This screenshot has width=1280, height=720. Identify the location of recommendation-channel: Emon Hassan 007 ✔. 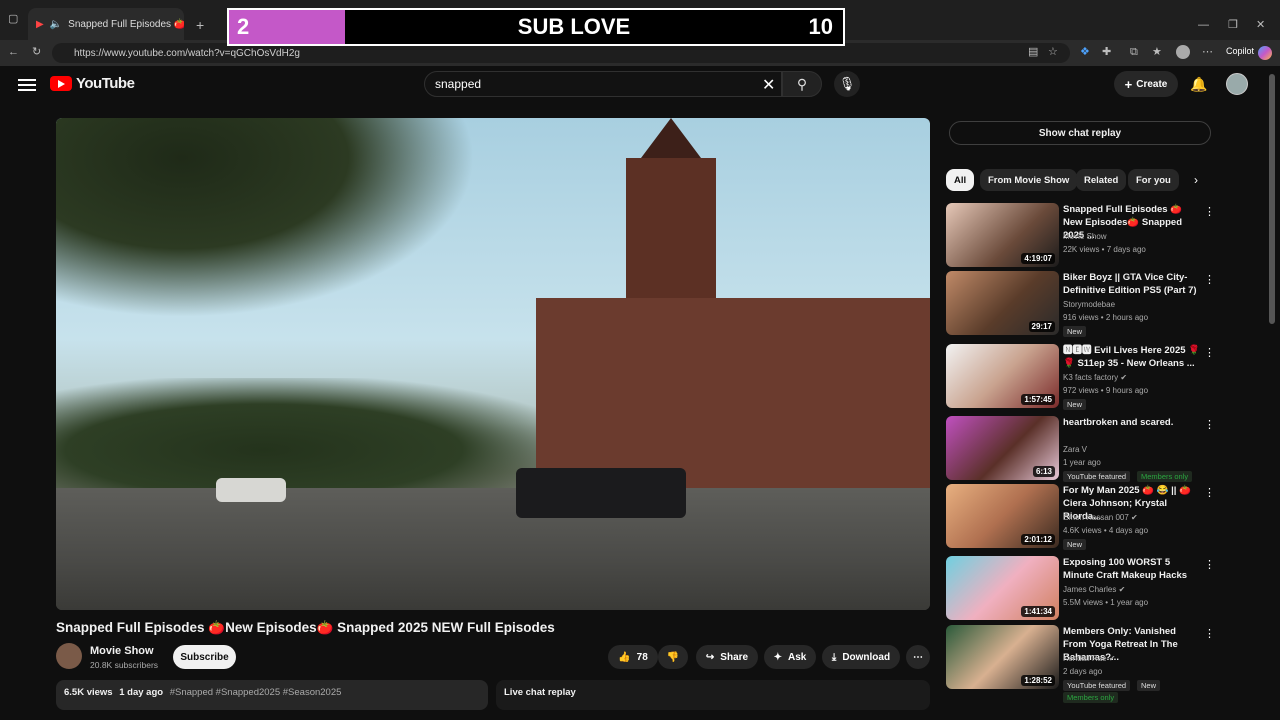
(1100, 517).